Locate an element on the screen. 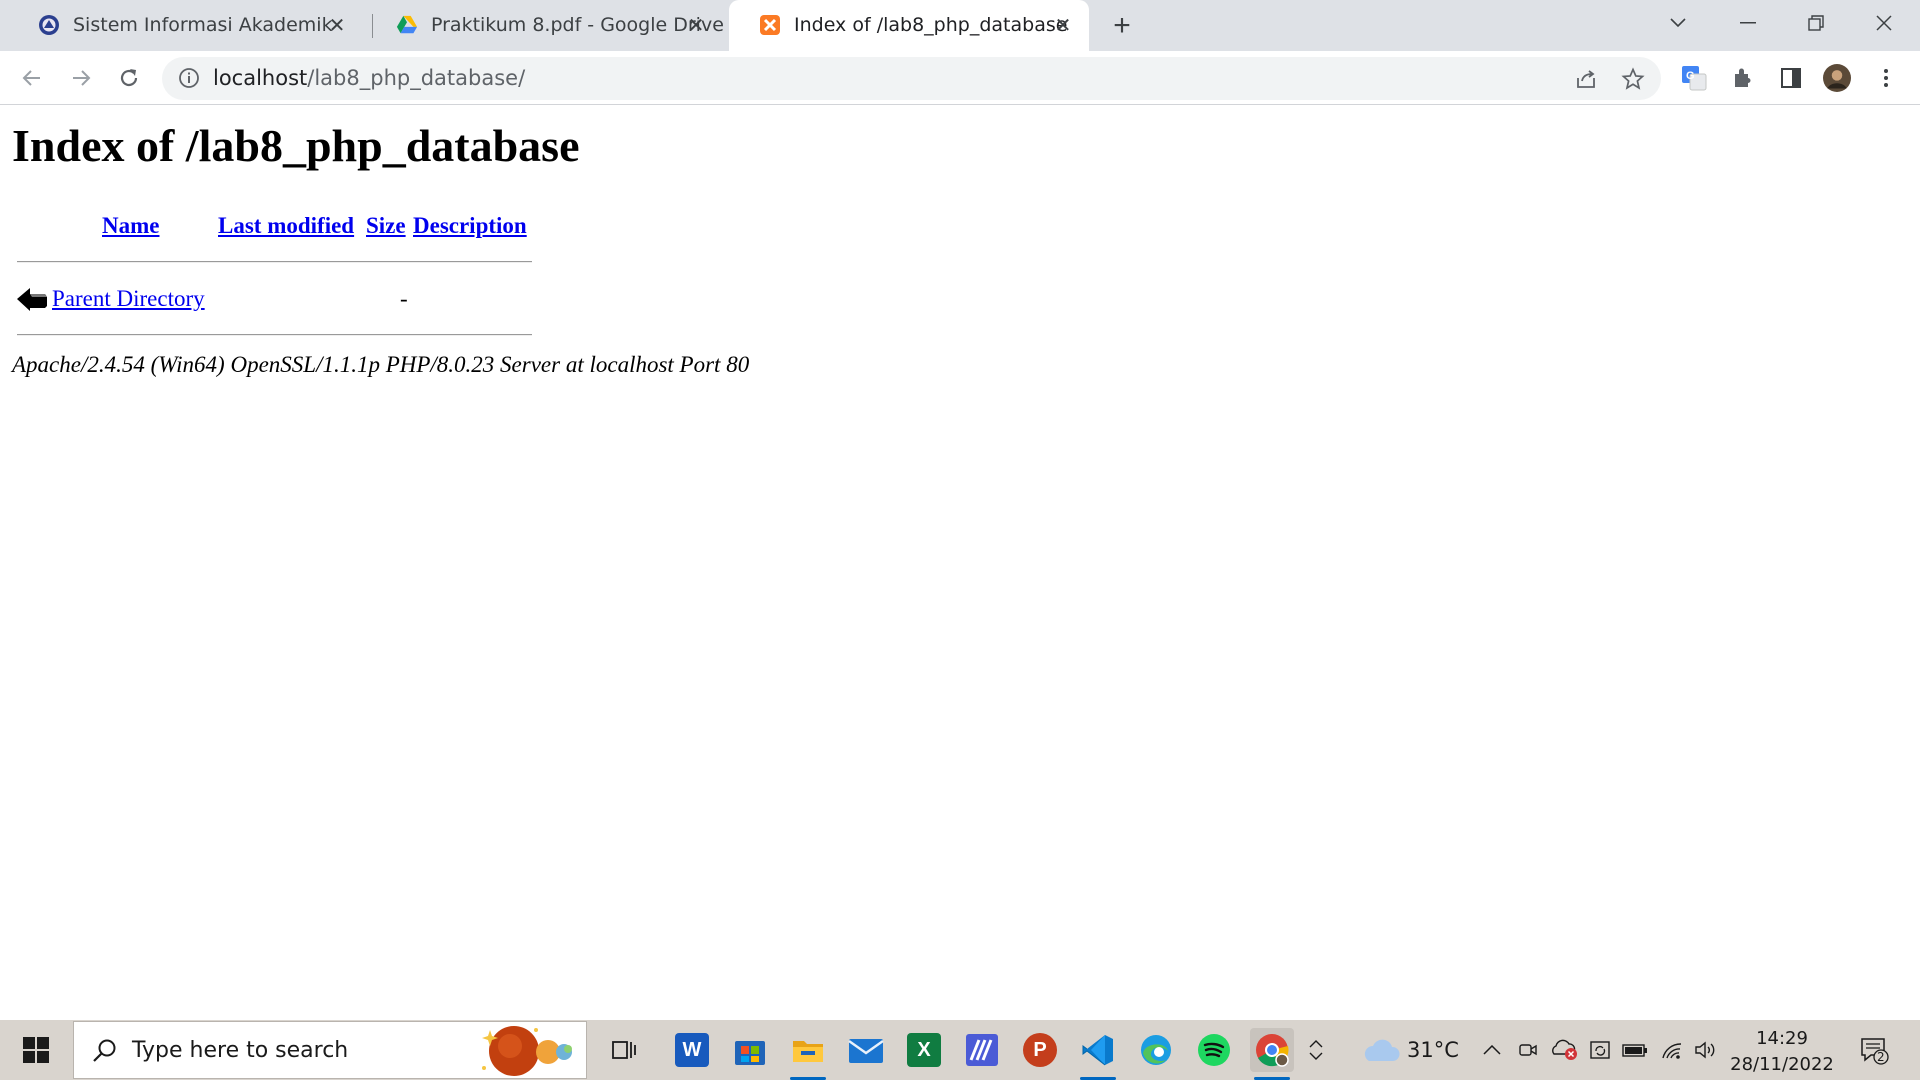 Image resolution: width=1920 pixels, height=1080 pixels. taskbar-app-edge is located at coordinates (1156, 1050).